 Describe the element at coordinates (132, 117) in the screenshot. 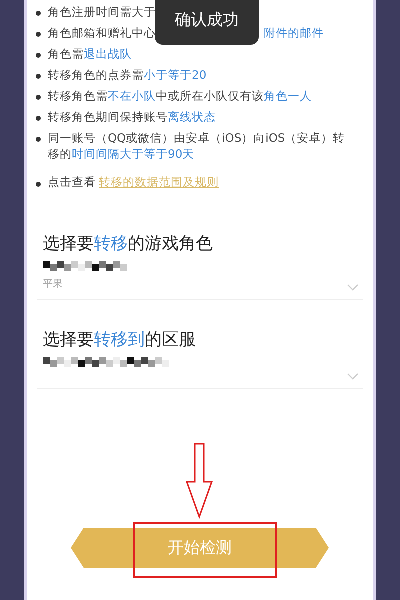

I see `rule-text: 转移角色期间保持账号离线状态` at that location.